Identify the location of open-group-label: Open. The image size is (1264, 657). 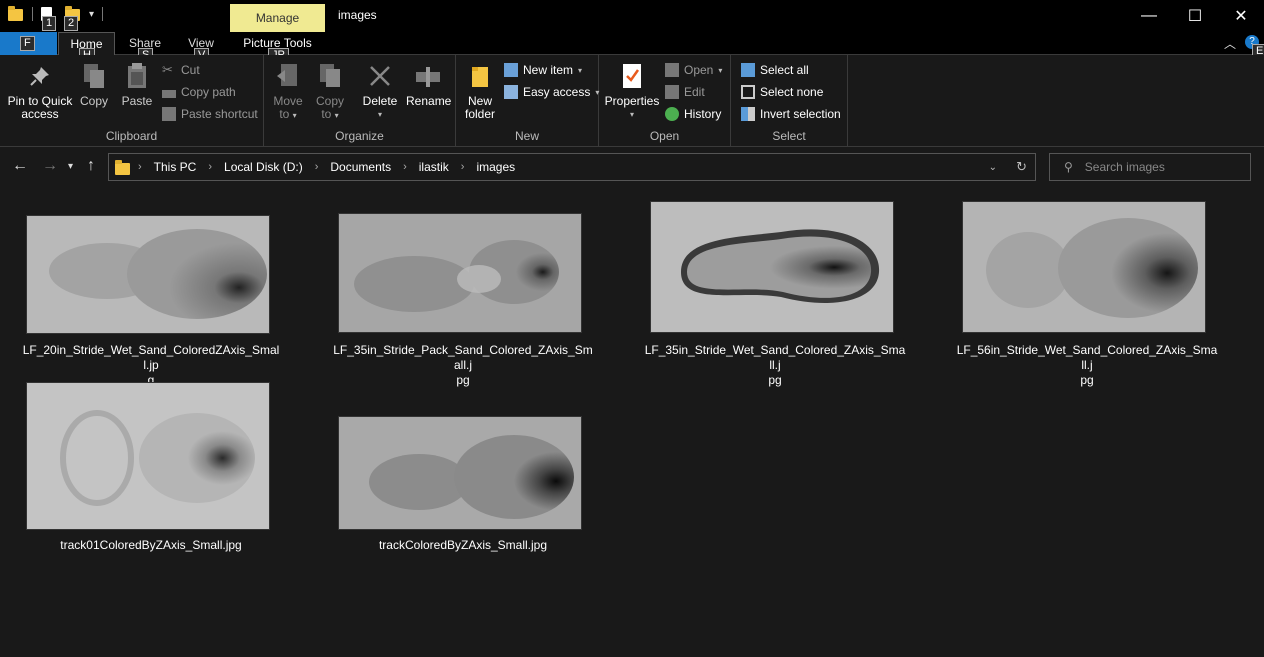
(664, 136).